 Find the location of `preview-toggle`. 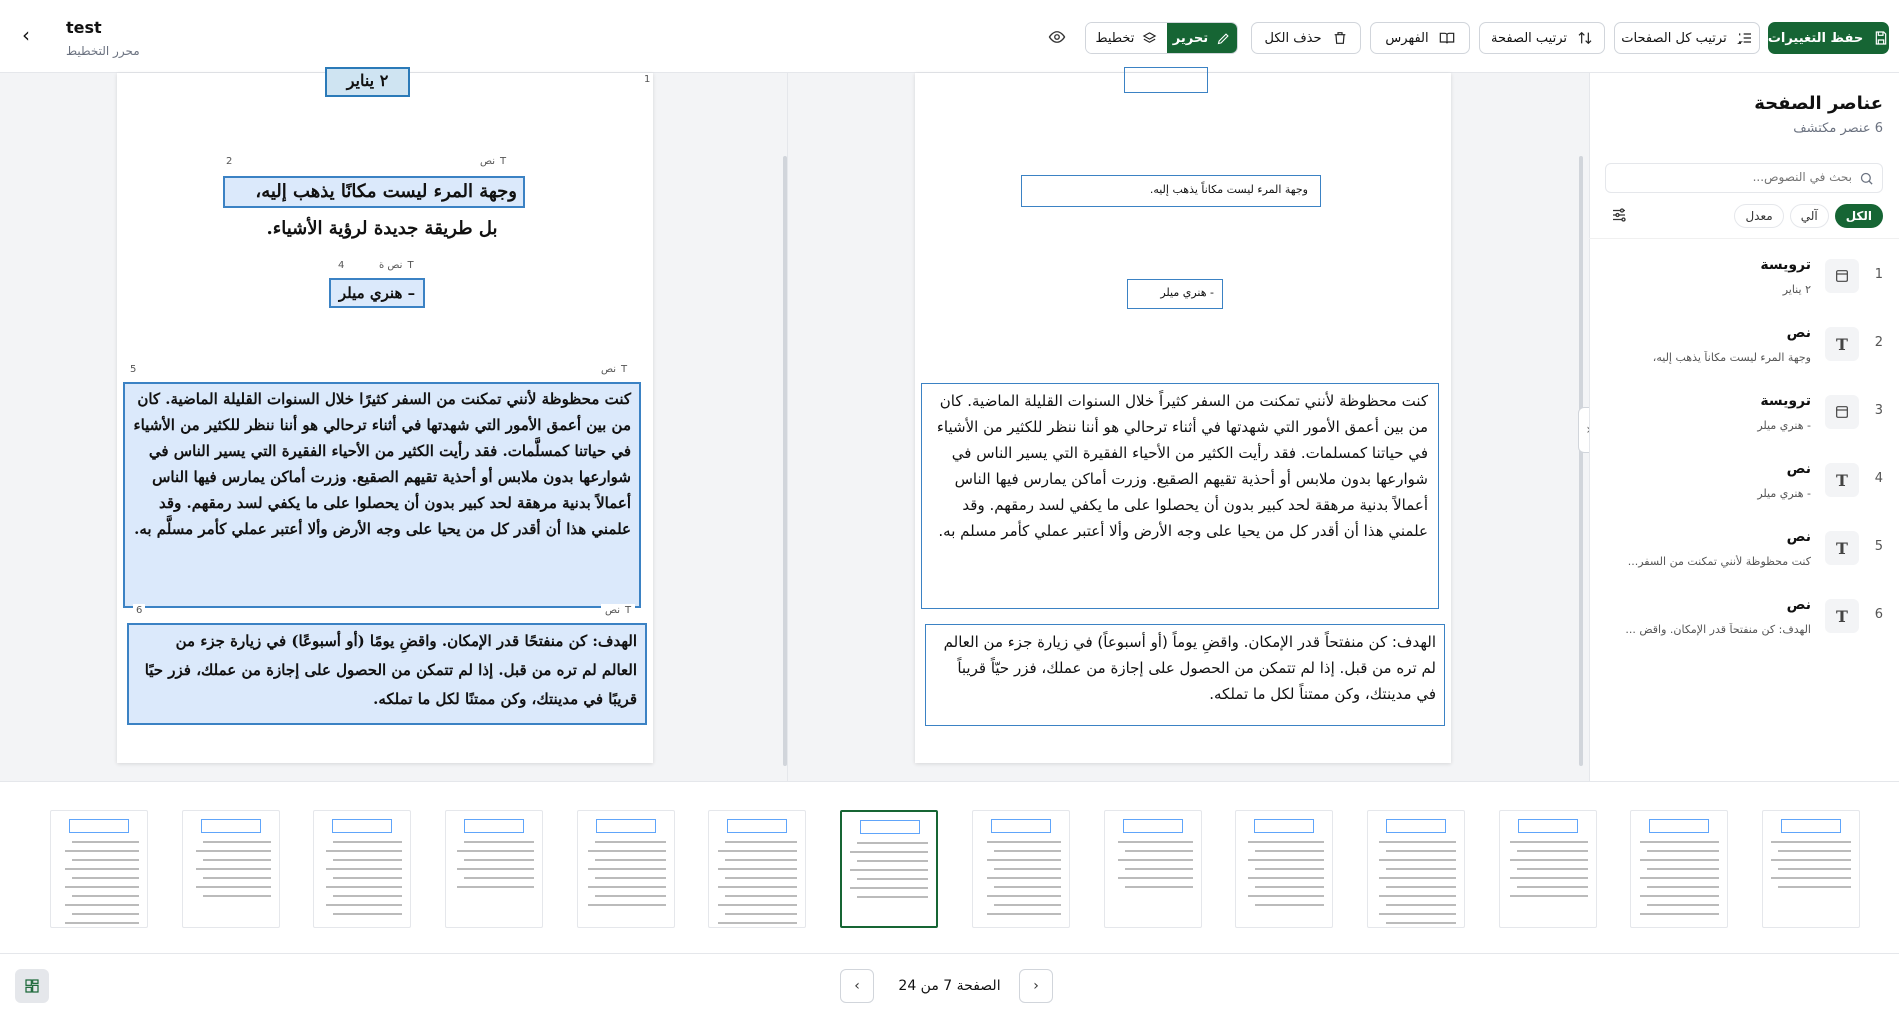

preview-toggle is located at coordinates (1058, 38).